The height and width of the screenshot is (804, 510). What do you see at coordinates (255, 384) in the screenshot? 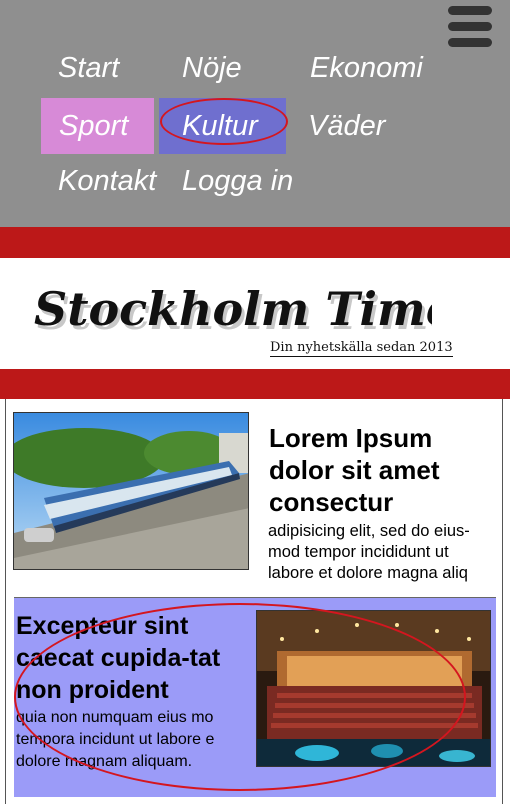
I see `masthead-bottom-bar` at bounding box center [255, 384].